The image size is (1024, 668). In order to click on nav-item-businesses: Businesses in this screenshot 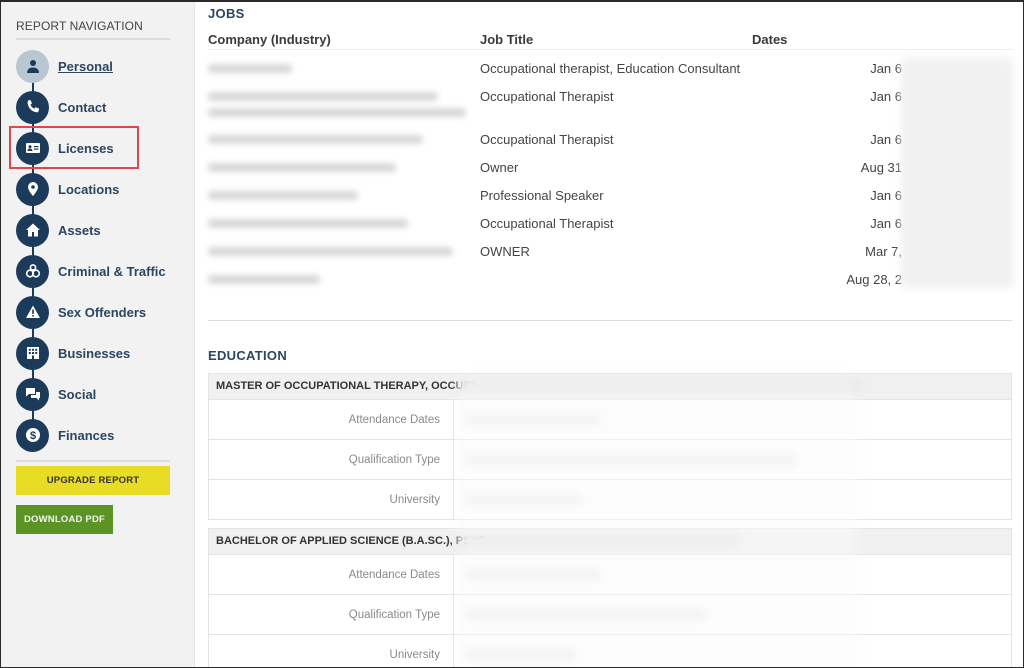, I will do `click(73, 353)`.